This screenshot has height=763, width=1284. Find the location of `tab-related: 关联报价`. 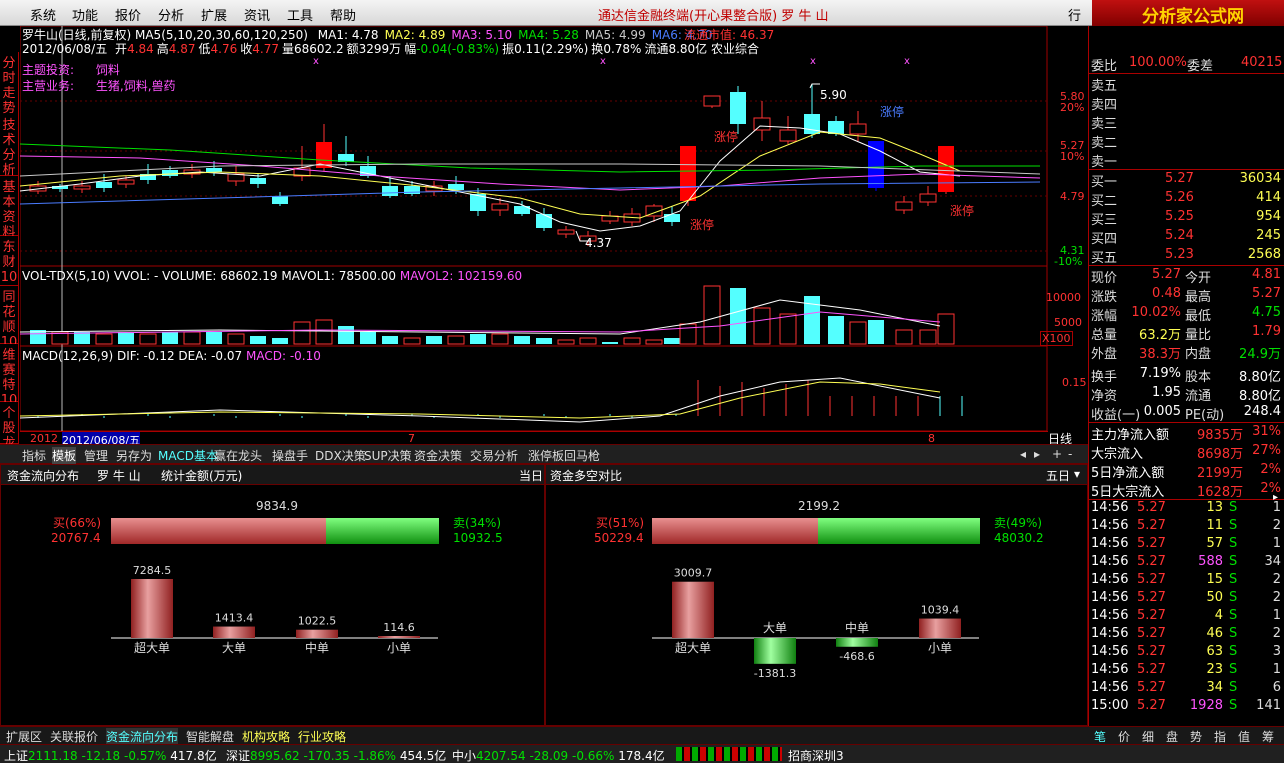

tab-related: 关联报价 is located at coordinates (74, 736).